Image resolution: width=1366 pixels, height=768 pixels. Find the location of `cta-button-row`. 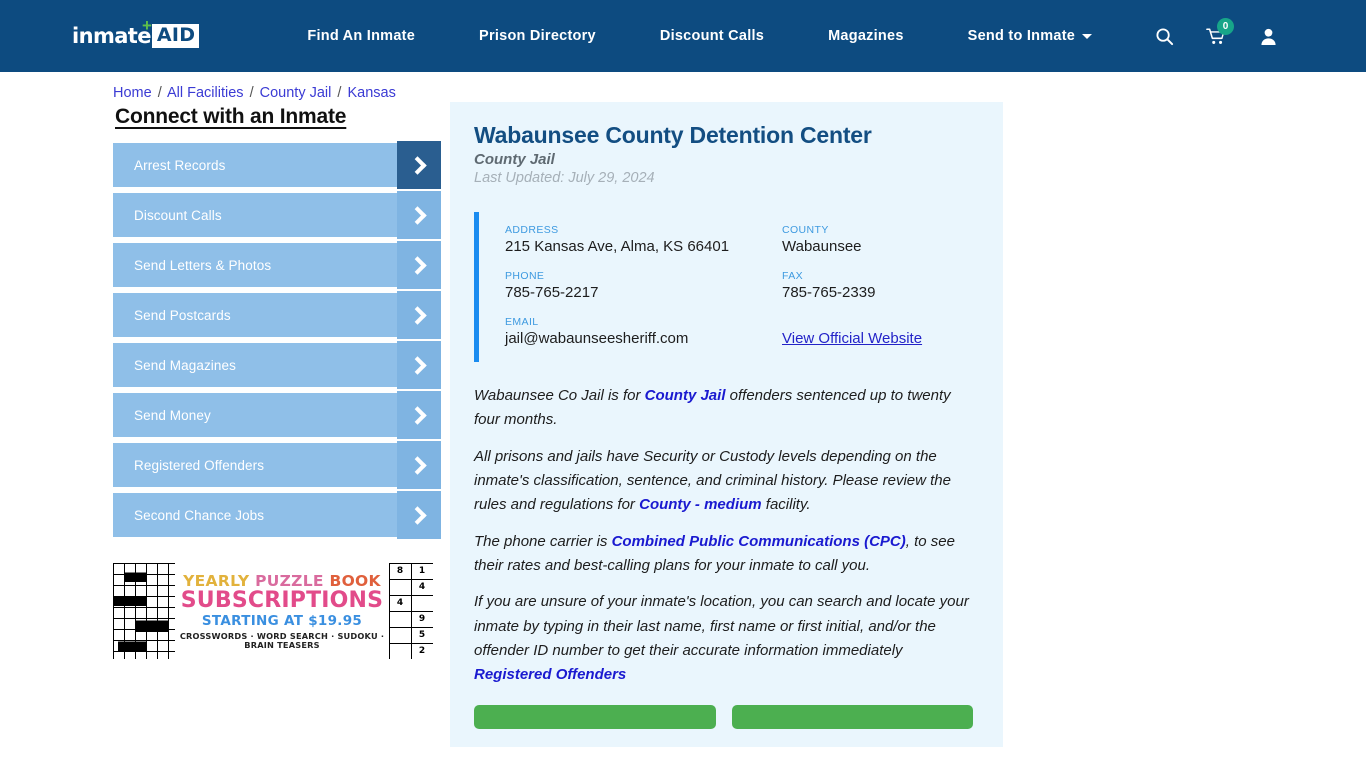

cta-button-row is located at coordinates (723, 717).